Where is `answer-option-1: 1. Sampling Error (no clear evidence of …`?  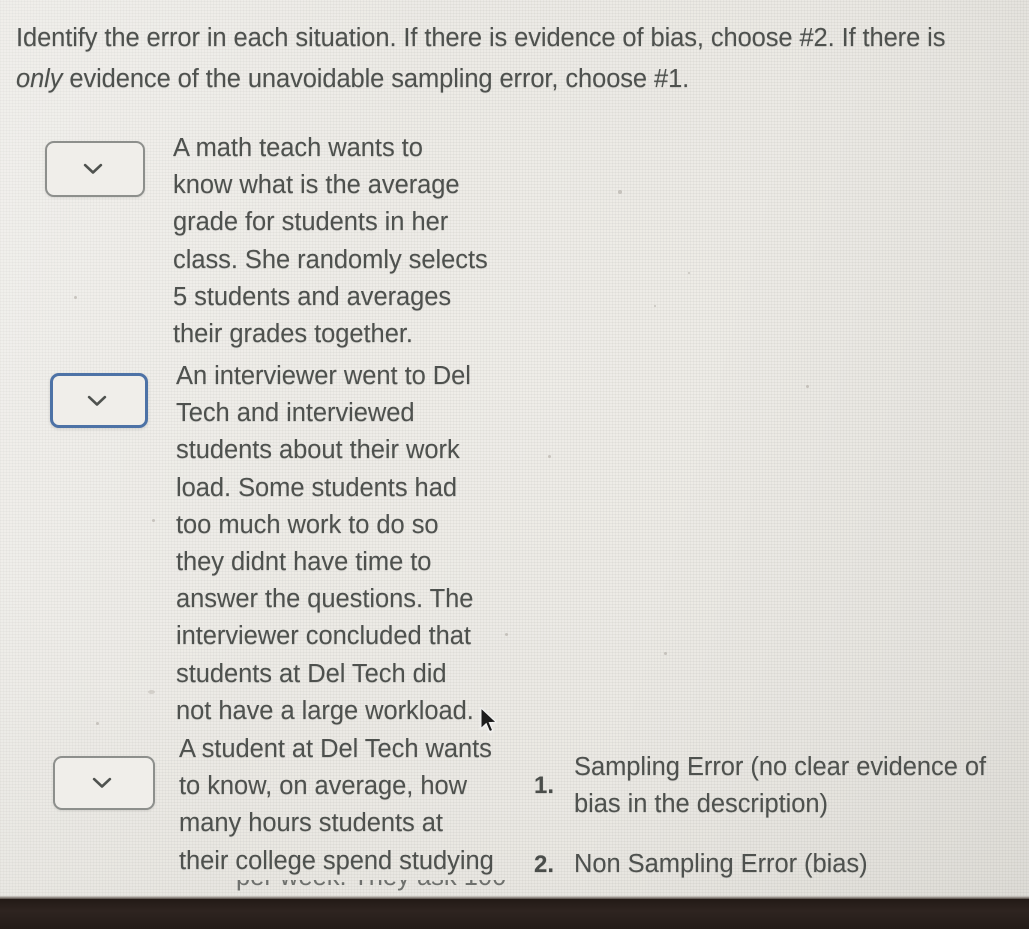 answer-option-1: 1. Sampling Error (no clear evidence of … is located at coordinates (774, 786).